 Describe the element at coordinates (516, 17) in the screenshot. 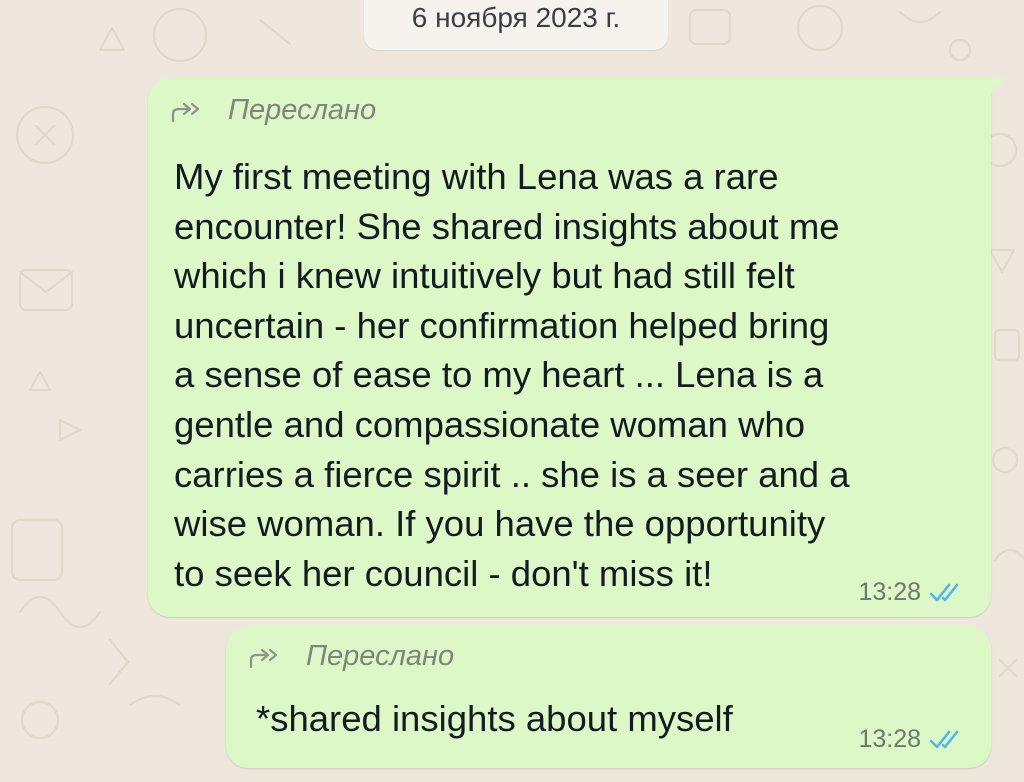

I see `date-chip-label: 6 ноября 2023 г.` at that location.